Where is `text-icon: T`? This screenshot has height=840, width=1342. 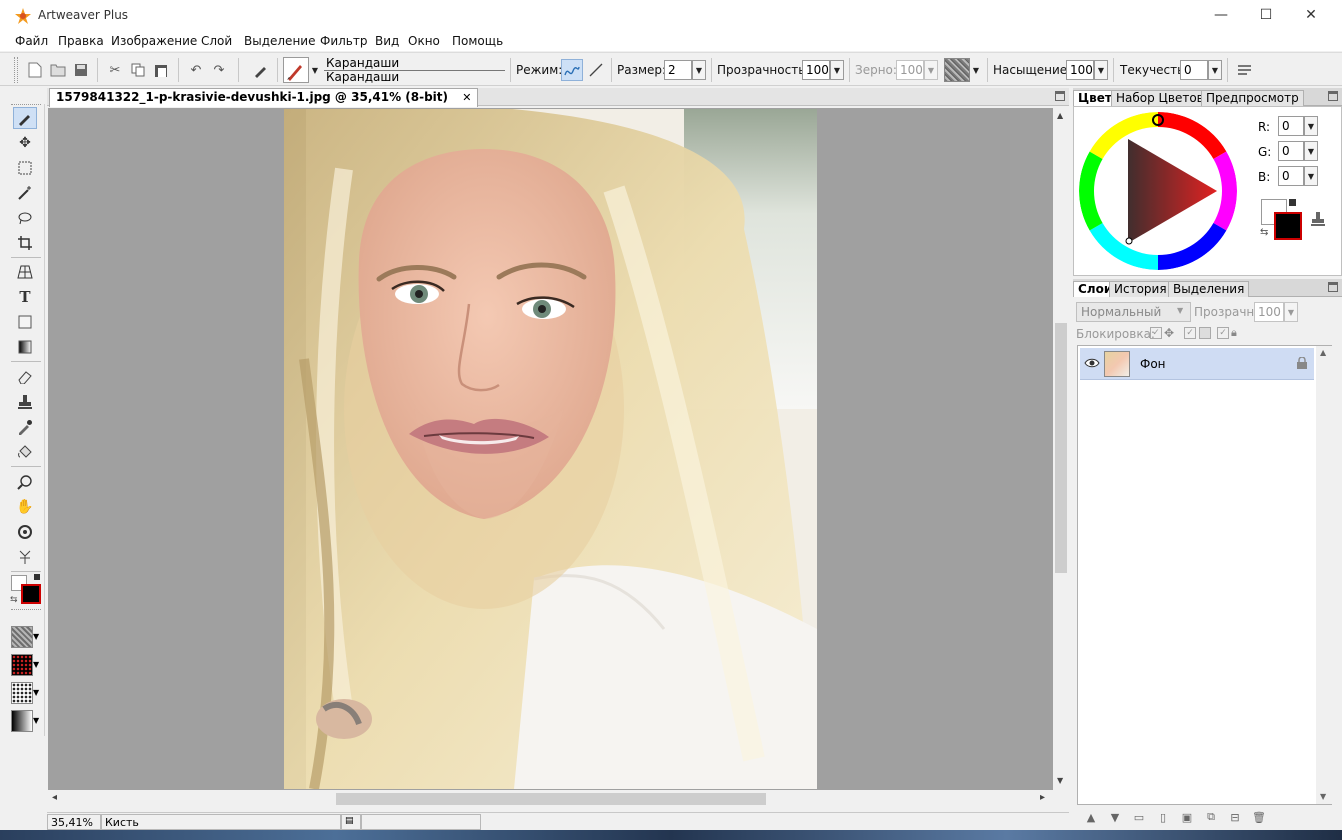
text-icon: T is located at coordinates (25, 297).